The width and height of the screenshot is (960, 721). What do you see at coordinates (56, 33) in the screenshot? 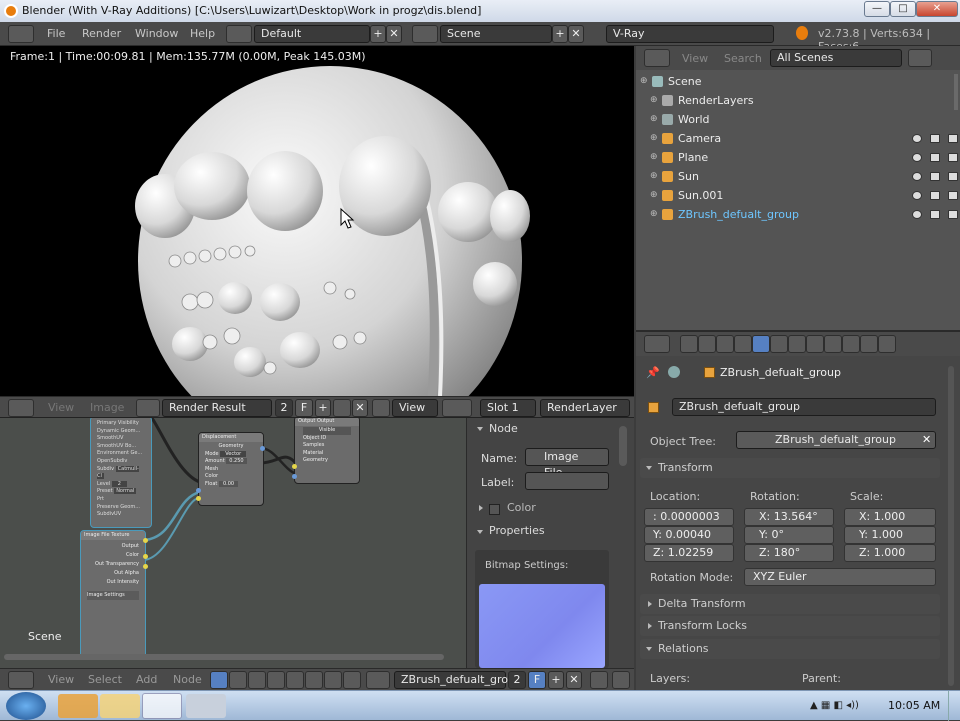
I see `menu-file: File` at bounding box center [56, 33].